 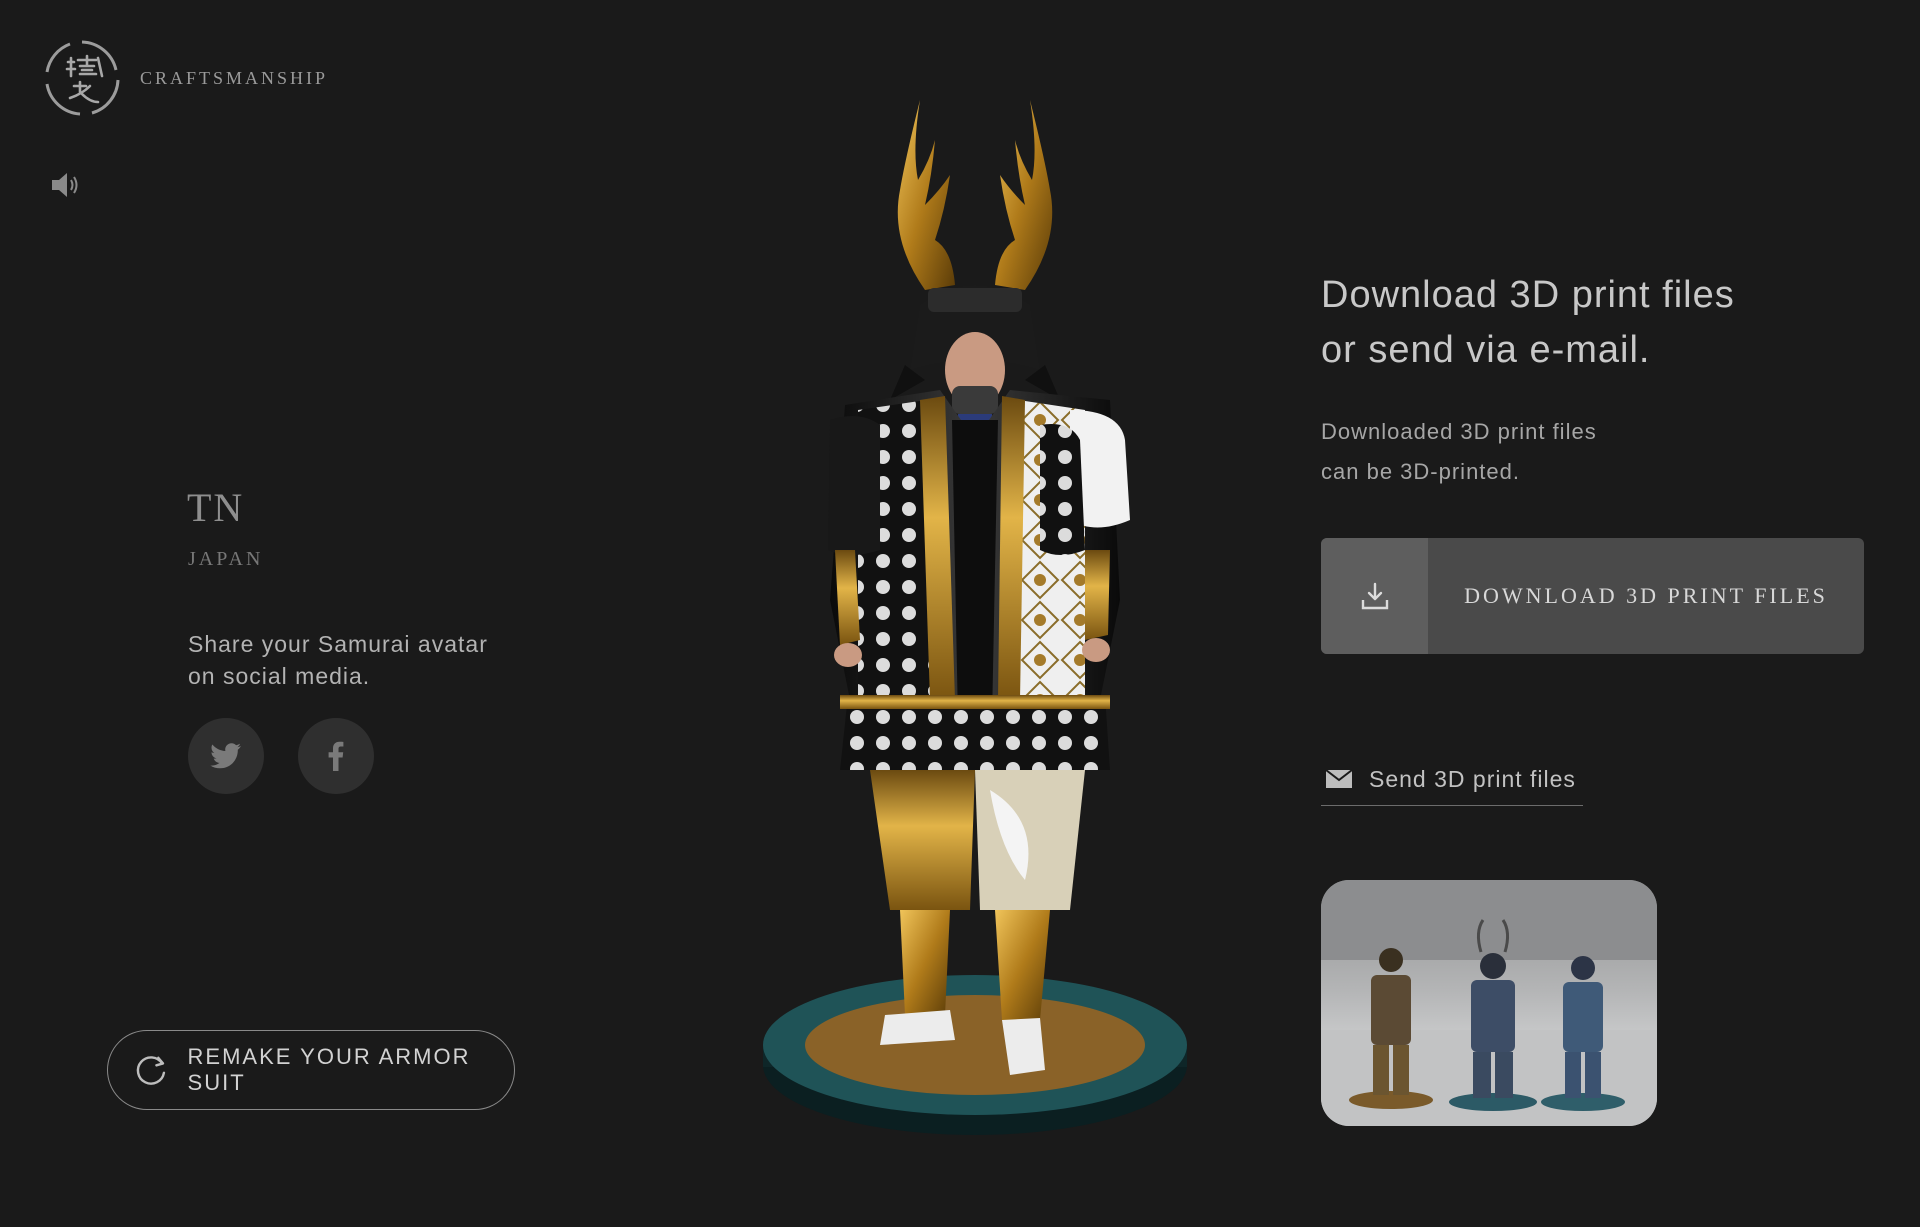 I want to click on download-icon-box, so click(x=1374, y=596).